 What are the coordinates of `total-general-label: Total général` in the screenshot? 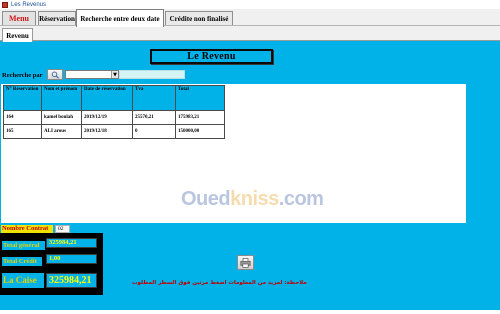 It's located at (23, 245).